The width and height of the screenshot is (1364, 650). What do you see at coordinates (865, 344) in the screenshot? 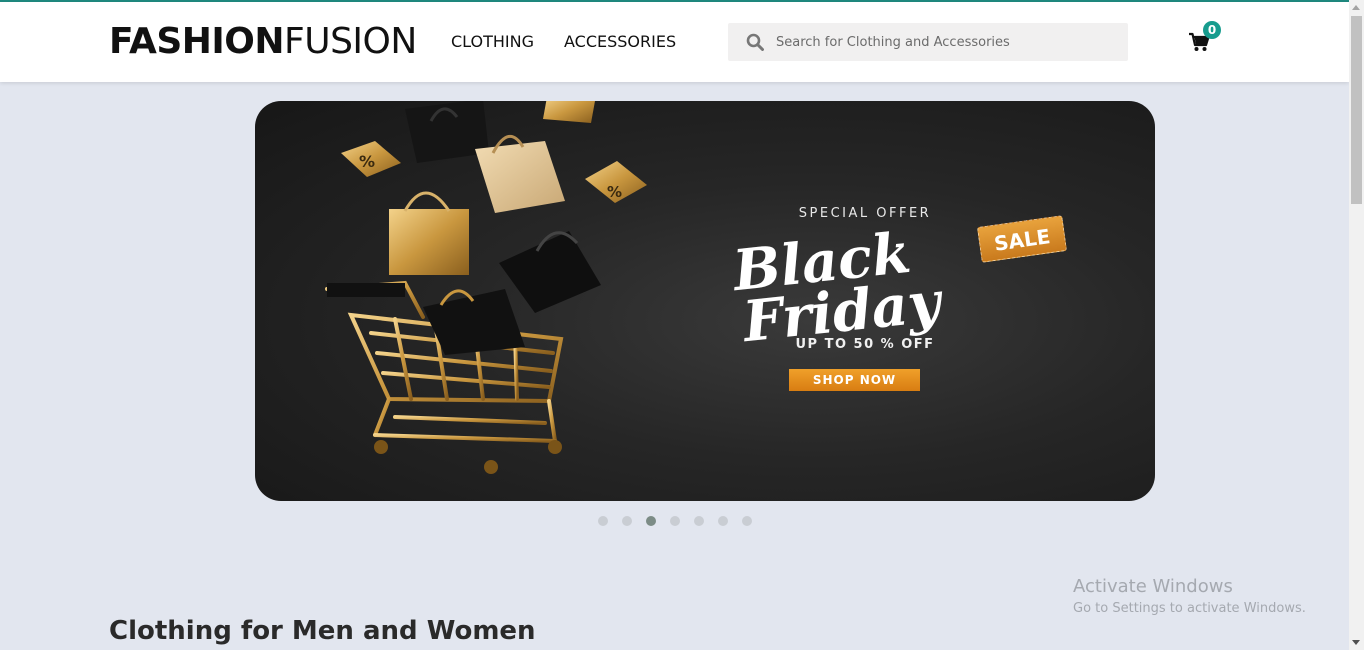
I see `discount-text: UP TO 50 % OFF` at bounding box center [865, 344].